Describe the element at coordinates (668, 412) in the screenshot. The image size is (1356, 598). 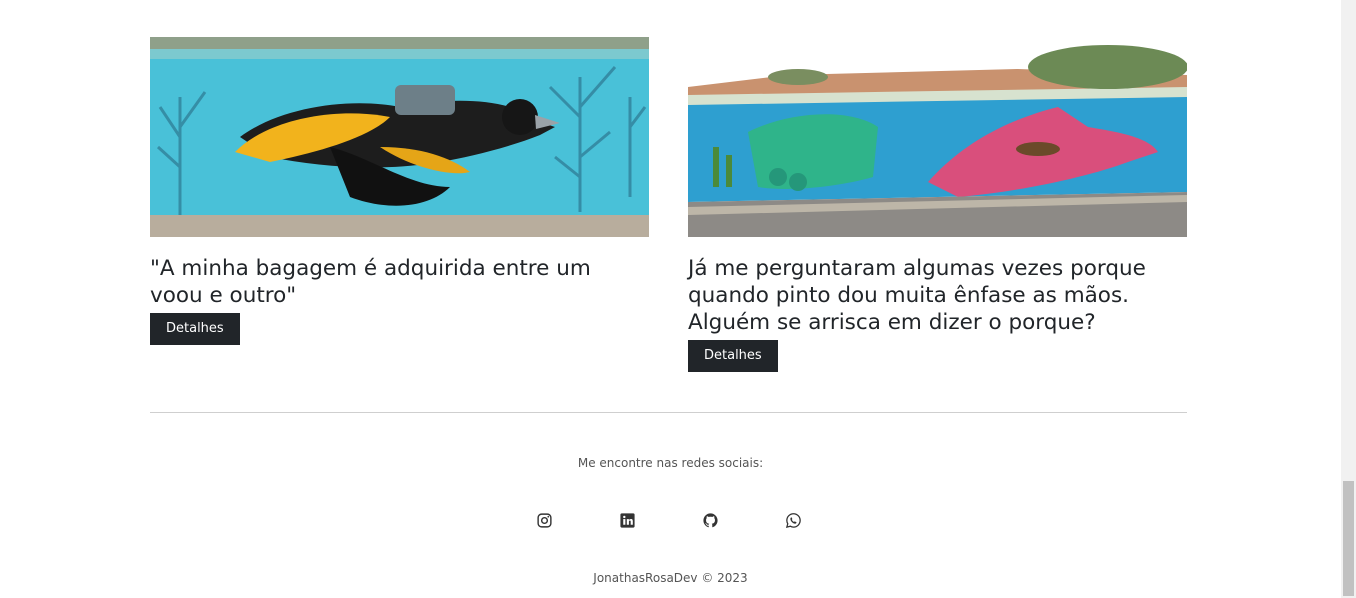
I see `divider` at that location.